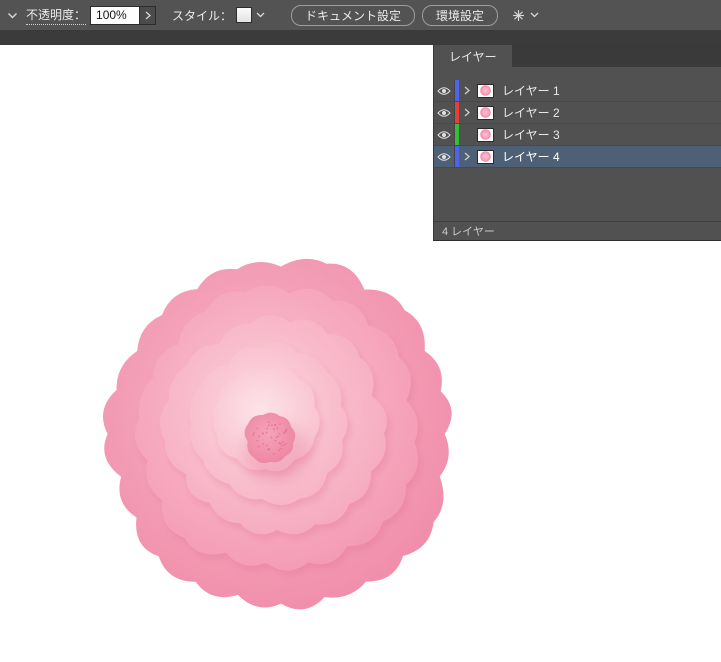 Image resolution: width=721 pixels, height=662 pixels. I want to click on style-swatch, so click(244, 15).